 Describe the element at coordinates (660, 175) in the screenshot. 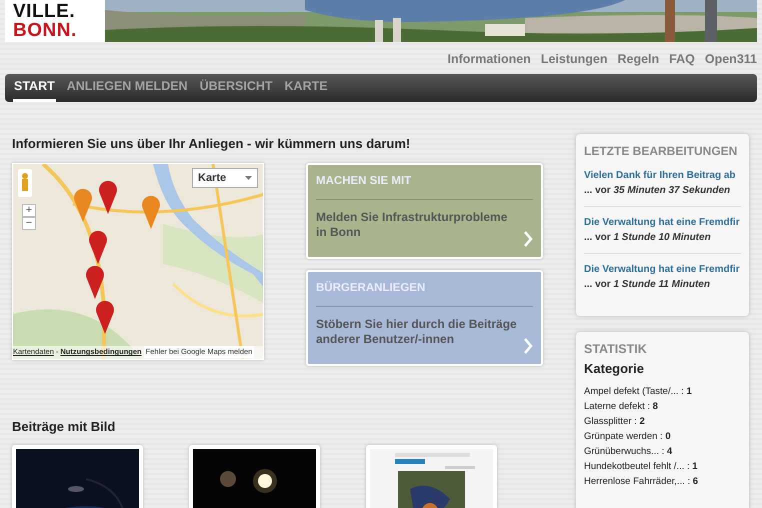

I see `entry-link: Vielen Dank für Ihren Beitrag ab` at that location.